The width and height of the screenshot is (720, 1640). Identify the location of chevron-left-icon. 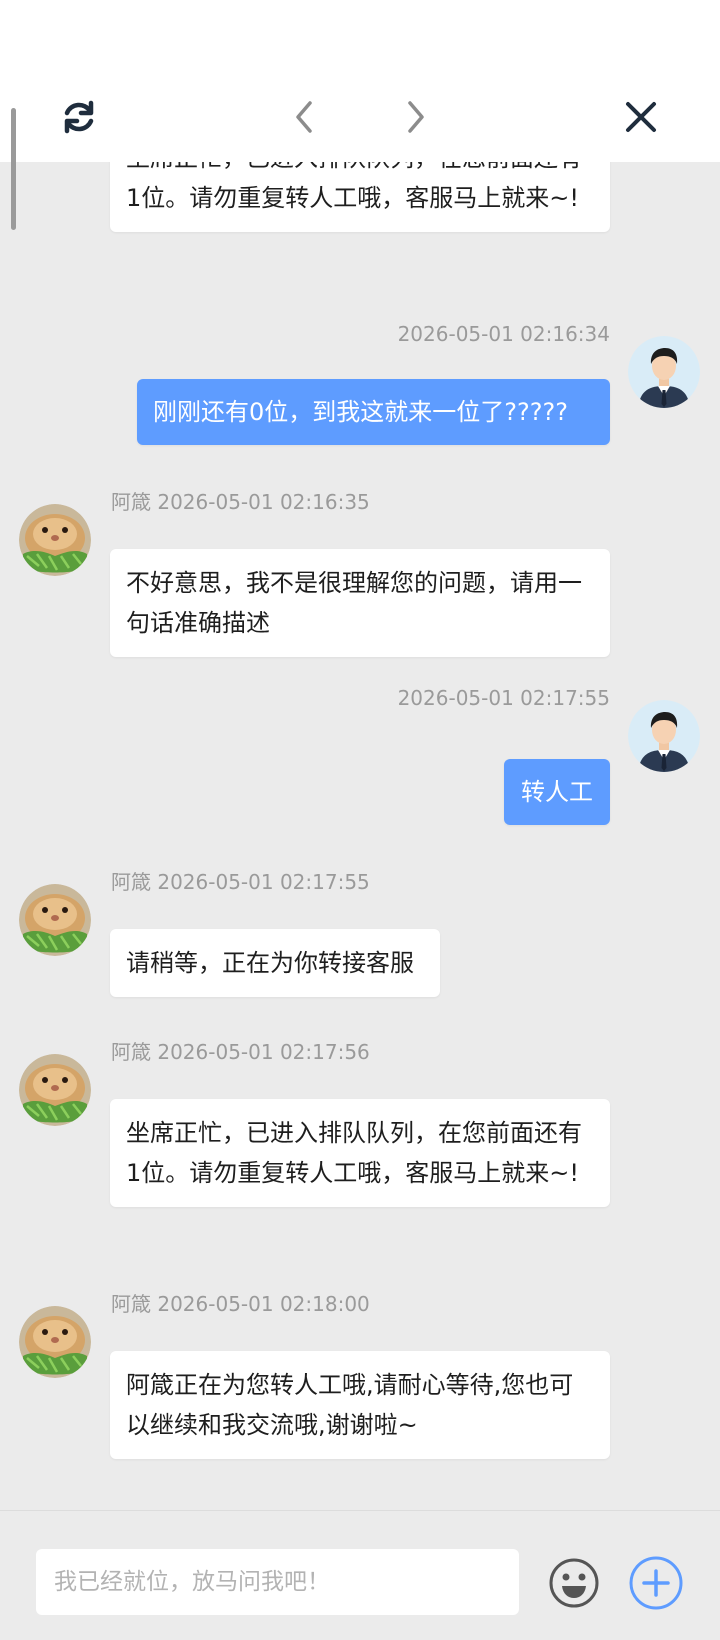
(305, 117).